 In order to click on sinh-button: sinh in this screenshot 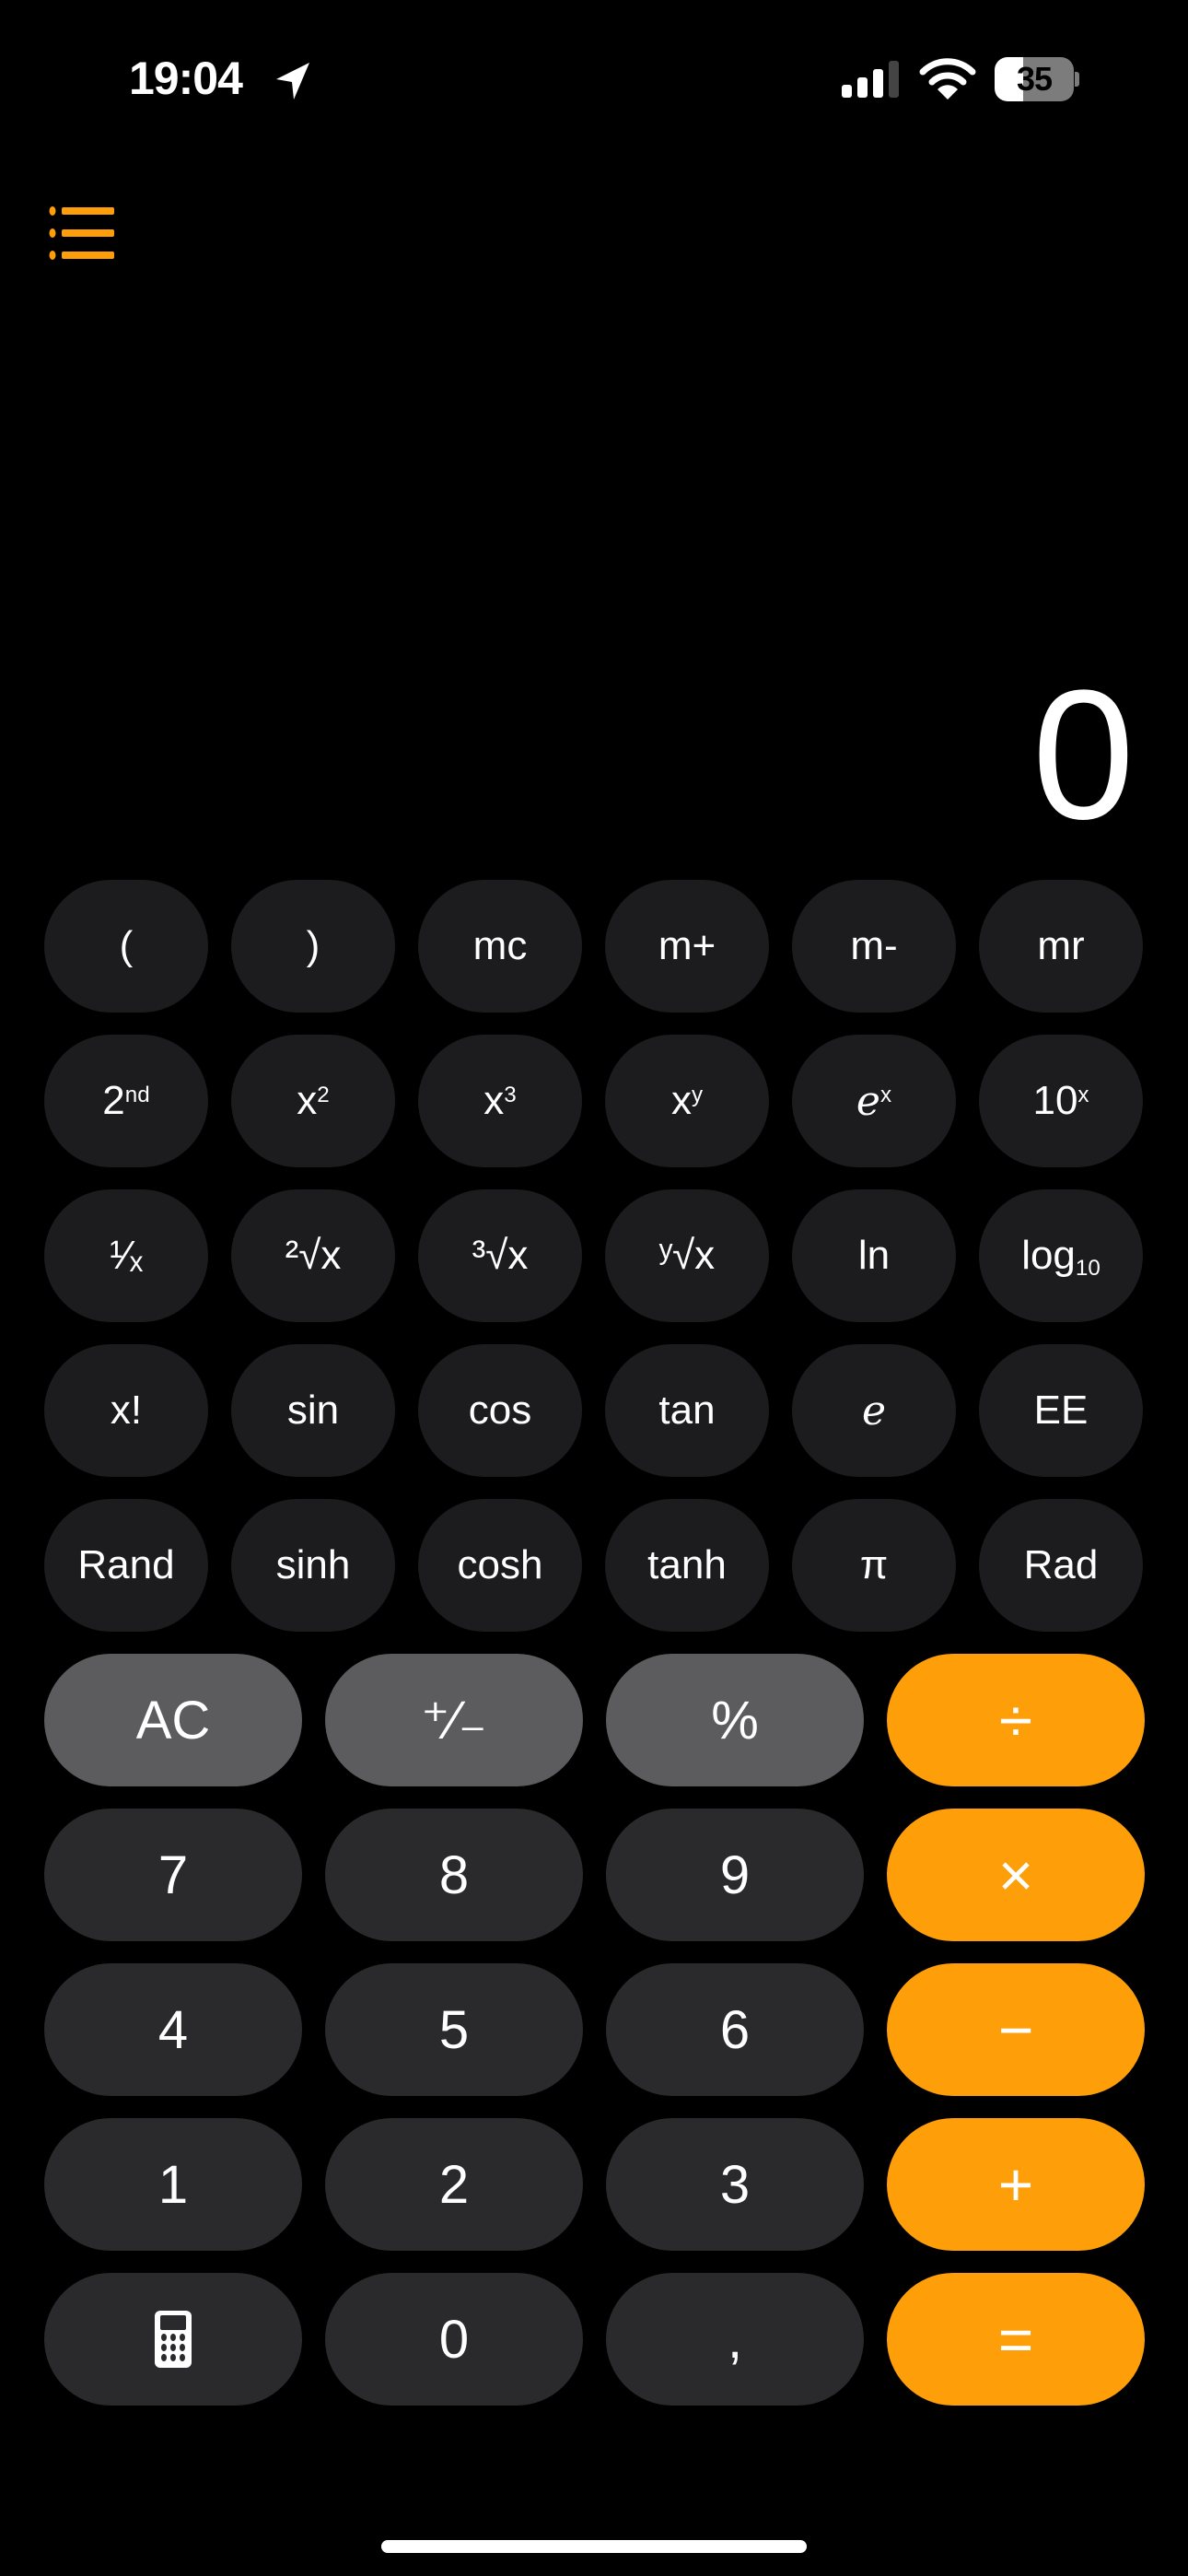, I will do `click(313, 1565)`.